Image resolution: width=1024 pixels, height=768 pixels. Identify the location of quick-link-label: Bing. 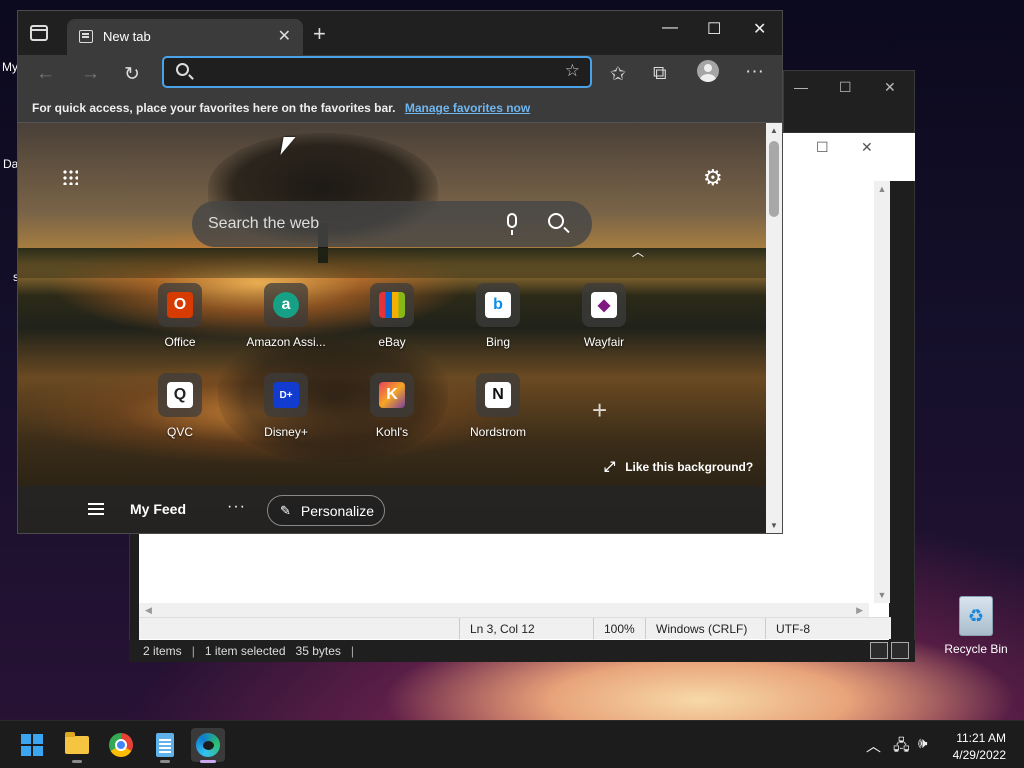
(498, 342).